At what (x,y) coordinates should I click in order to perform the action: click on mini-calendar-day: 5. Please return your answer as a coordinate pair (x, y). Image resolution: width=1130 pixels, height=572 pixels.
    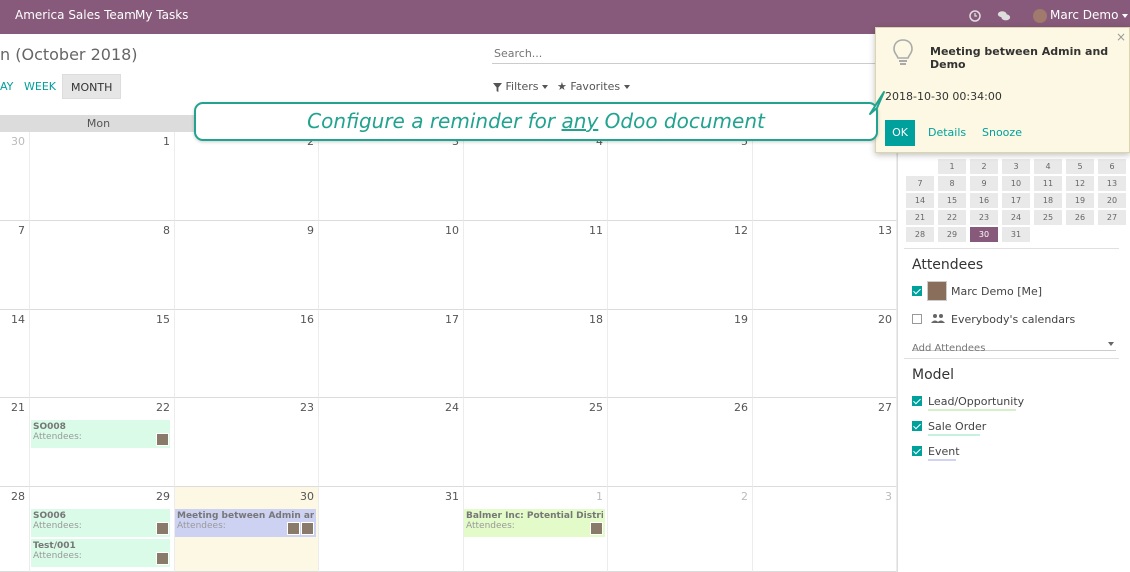
    Looking at the image, I should click on (1080, 166).